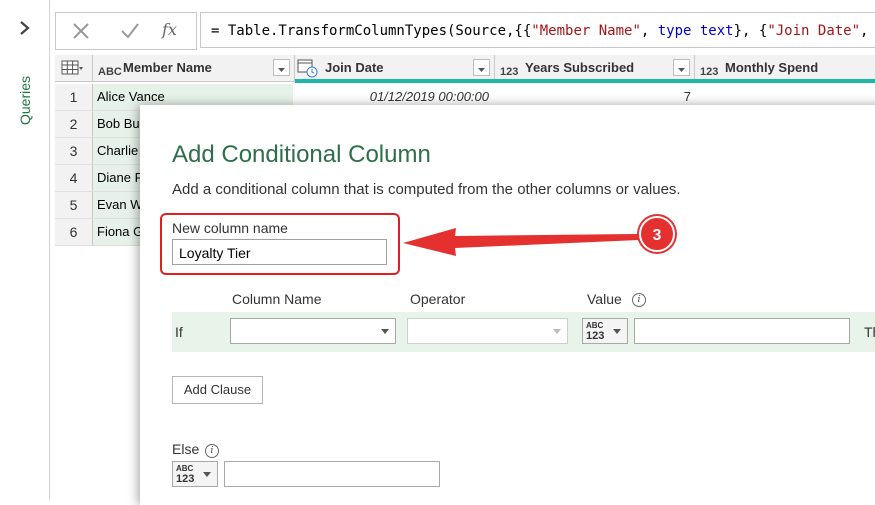 The height and width of the screenshot is (505, 875). What do you see at coordinates (313, 331) in the screenshot?
I see `column-name-dropdown` at bounding box center [313, 331].